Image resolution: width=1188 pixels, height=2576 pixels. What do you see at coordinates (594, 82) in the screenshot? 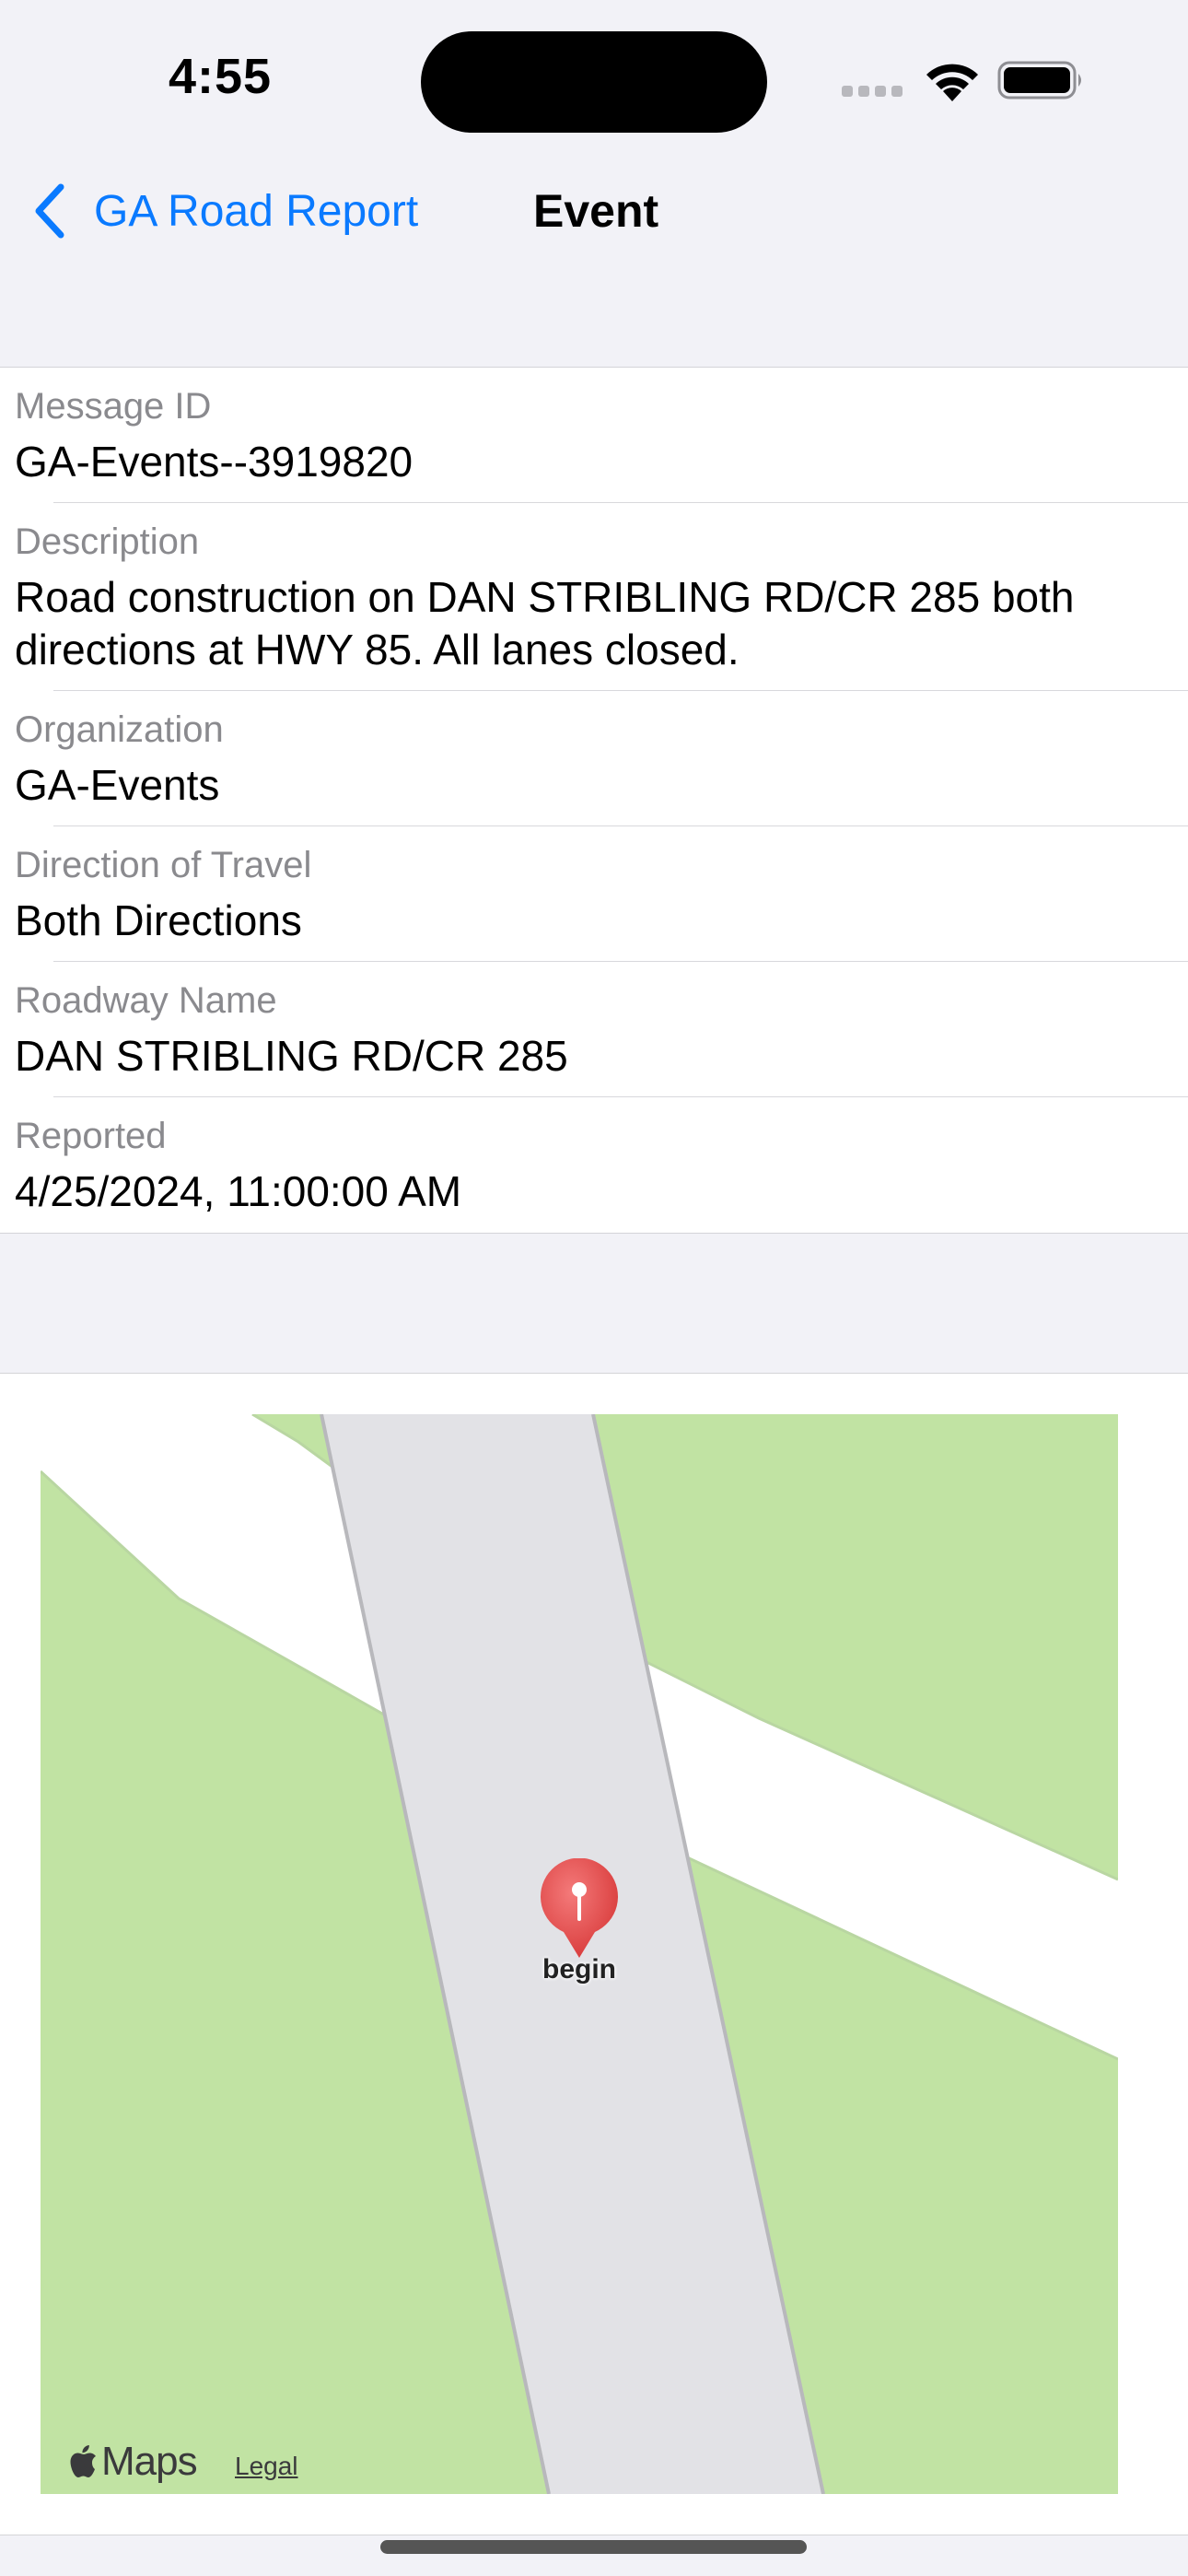
I see `dynamic-island` at bounding box center [594, 82].